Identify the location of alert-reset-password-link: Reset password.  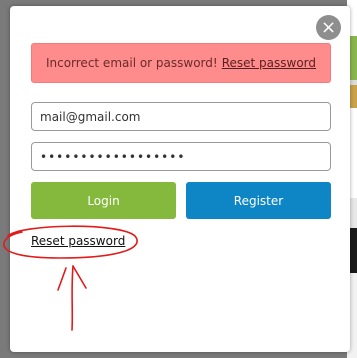
(269, 63).